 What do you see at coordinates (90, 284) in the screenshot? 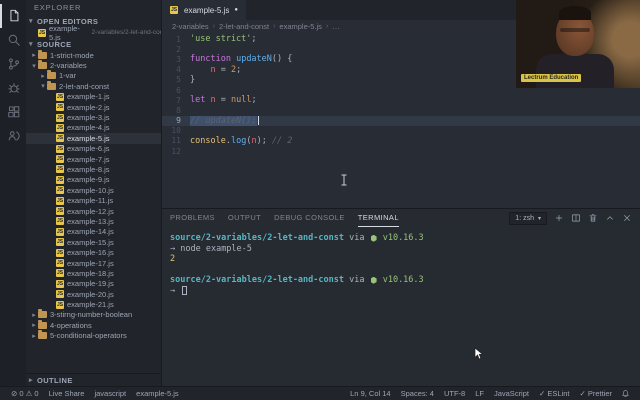
I see `tree-item-label: example-19.js` at bounding box center [90, 284].